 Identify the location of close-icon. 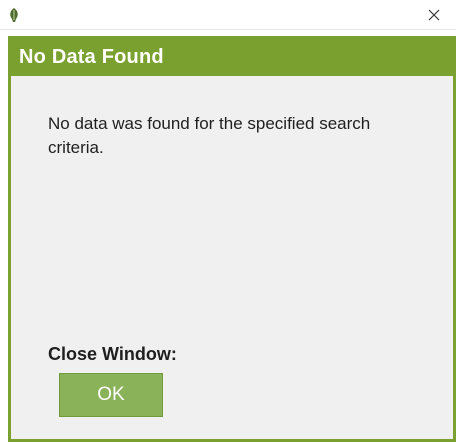
(434, 15).